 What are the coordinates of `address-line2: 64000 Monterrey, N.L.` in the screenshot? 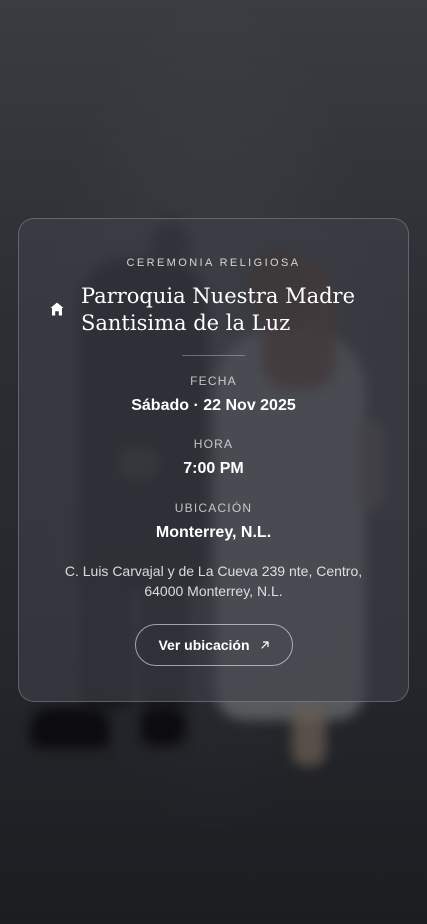 It's located at (213, 591).